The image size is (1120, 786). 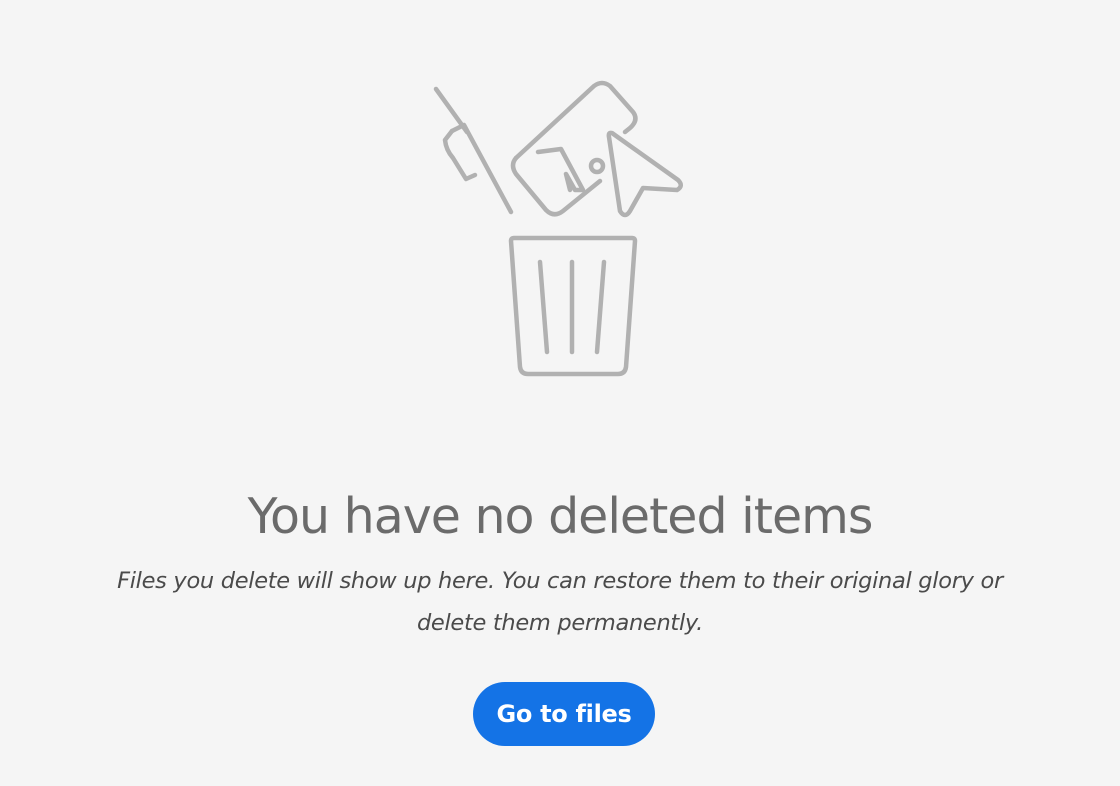 I want to click on pen-icon, so click(x=473, y=150).